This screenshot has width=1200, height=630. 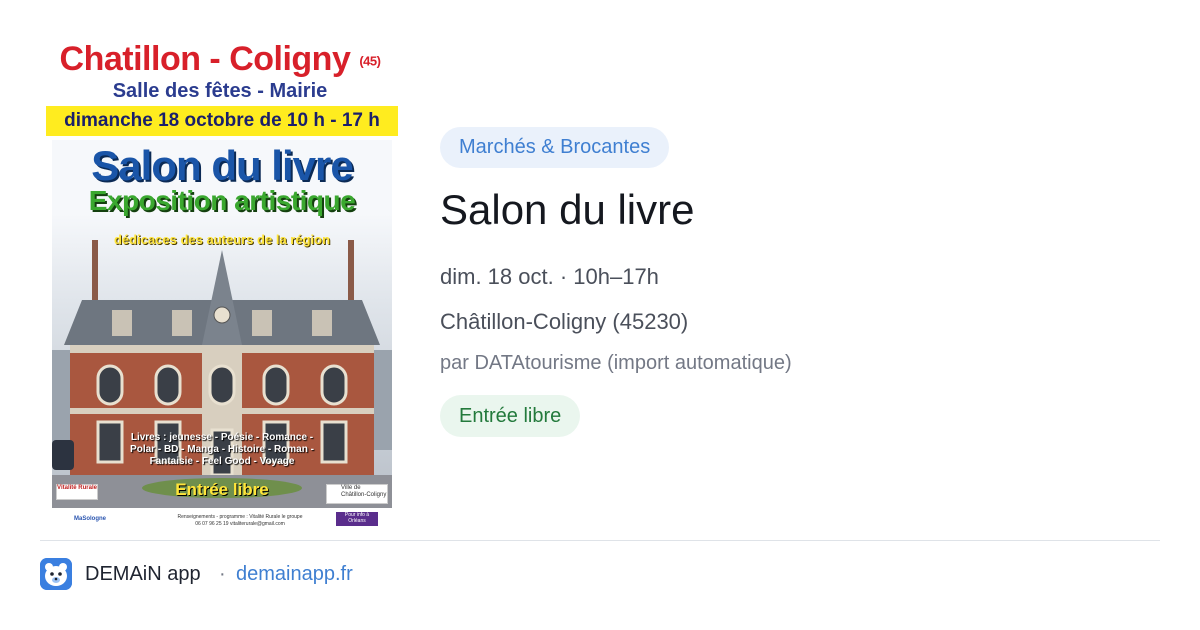 What do you see at coordinates (222, 200) in the screenshot?
I see `poster-subtitle: Exposition artistique` at bounding box center [222, 200].